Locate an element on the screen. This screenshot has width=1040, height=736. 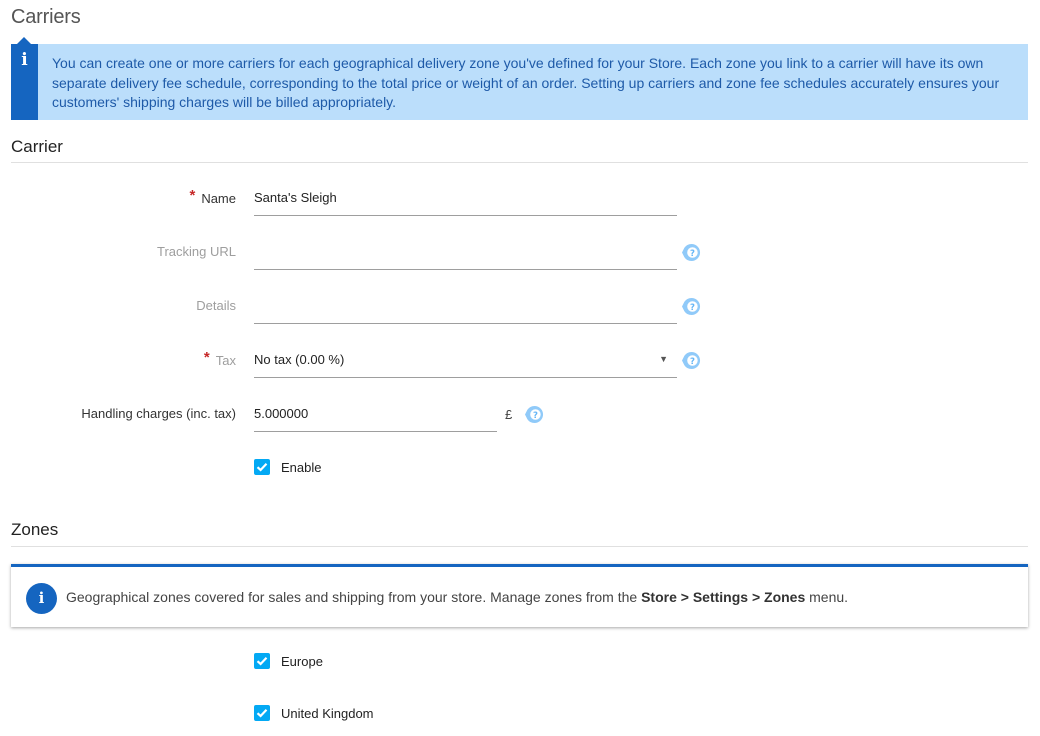
name-label: * Name is located at coordinates (212, 196).